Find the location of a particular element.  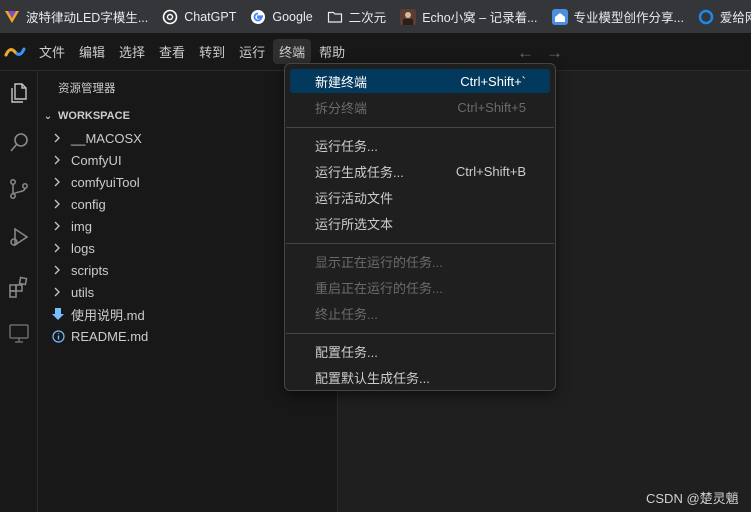

google-icon is located at coordinates (258, 17).